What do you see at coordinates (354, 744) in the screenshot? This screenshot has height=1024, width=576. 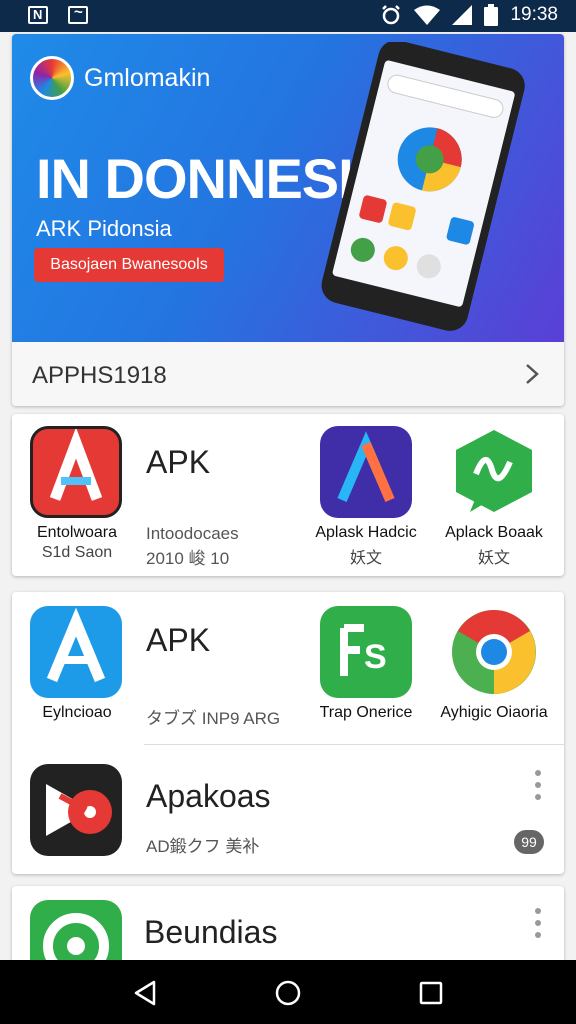 I see `divider` at bounding box center [354, 744].